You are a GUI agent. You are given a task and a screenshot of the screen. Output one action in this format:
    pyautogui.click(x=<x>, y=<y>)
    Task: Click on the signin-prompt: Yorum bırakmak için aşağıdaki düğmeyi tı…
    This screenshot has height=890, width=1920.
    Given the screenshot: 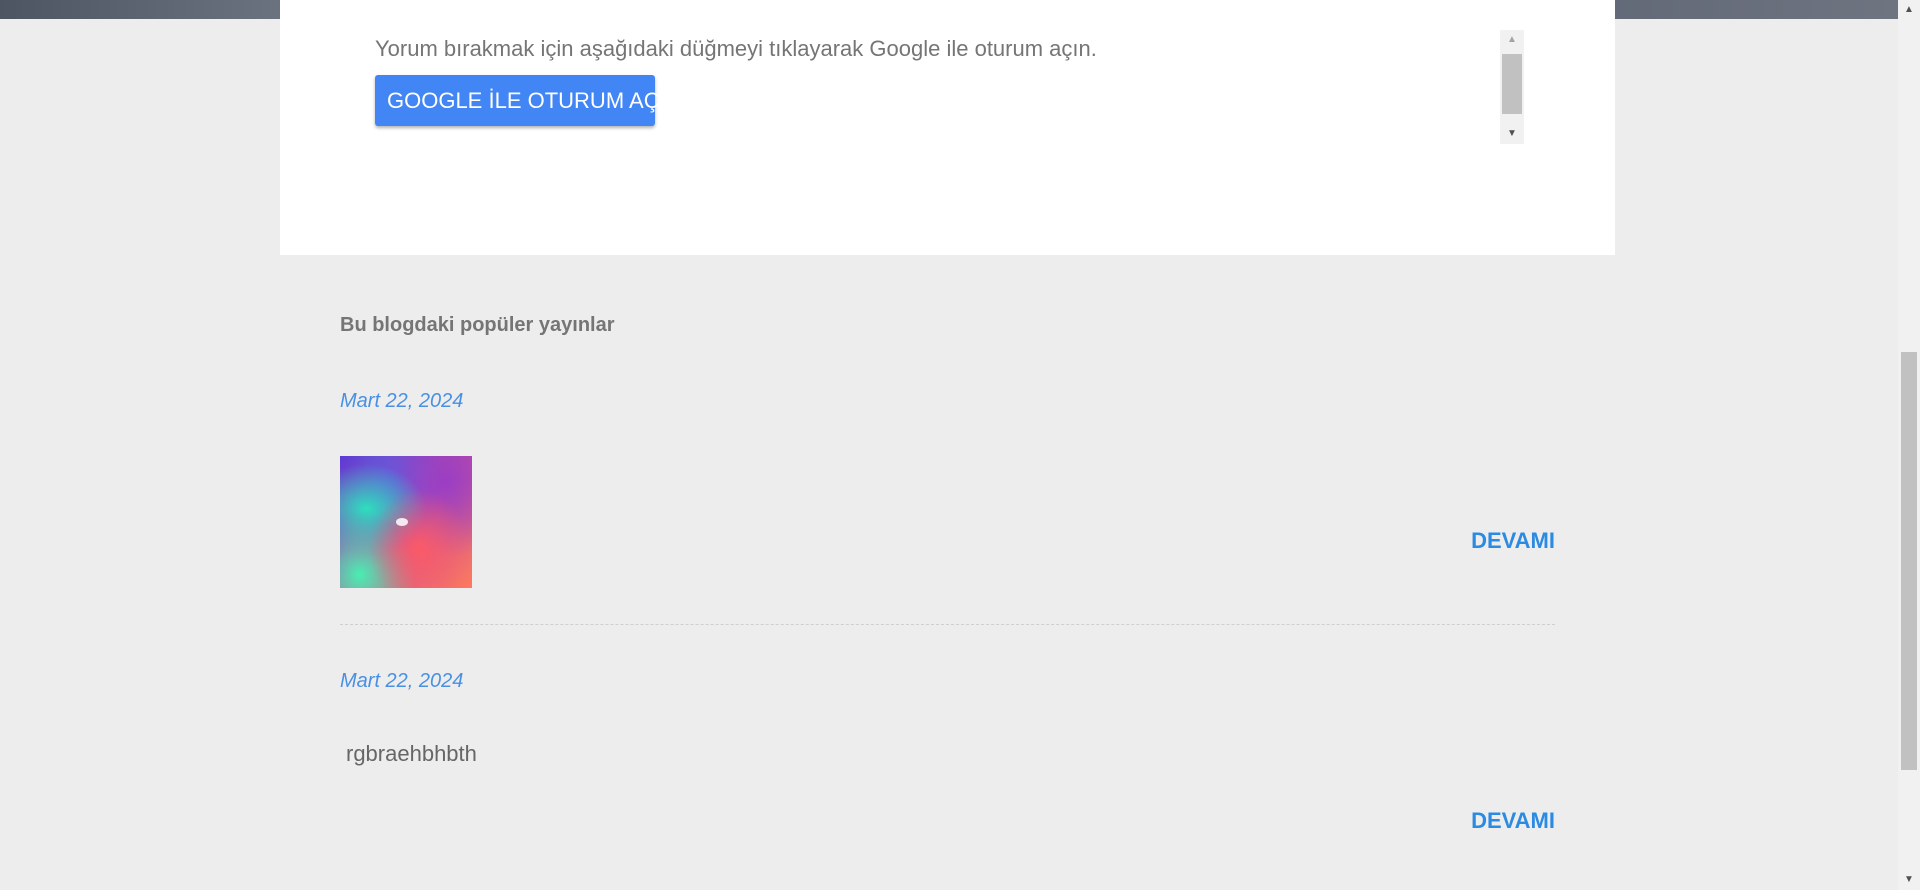 What is the action you would take?
    pyautogui.click(x=736, y=48)
    